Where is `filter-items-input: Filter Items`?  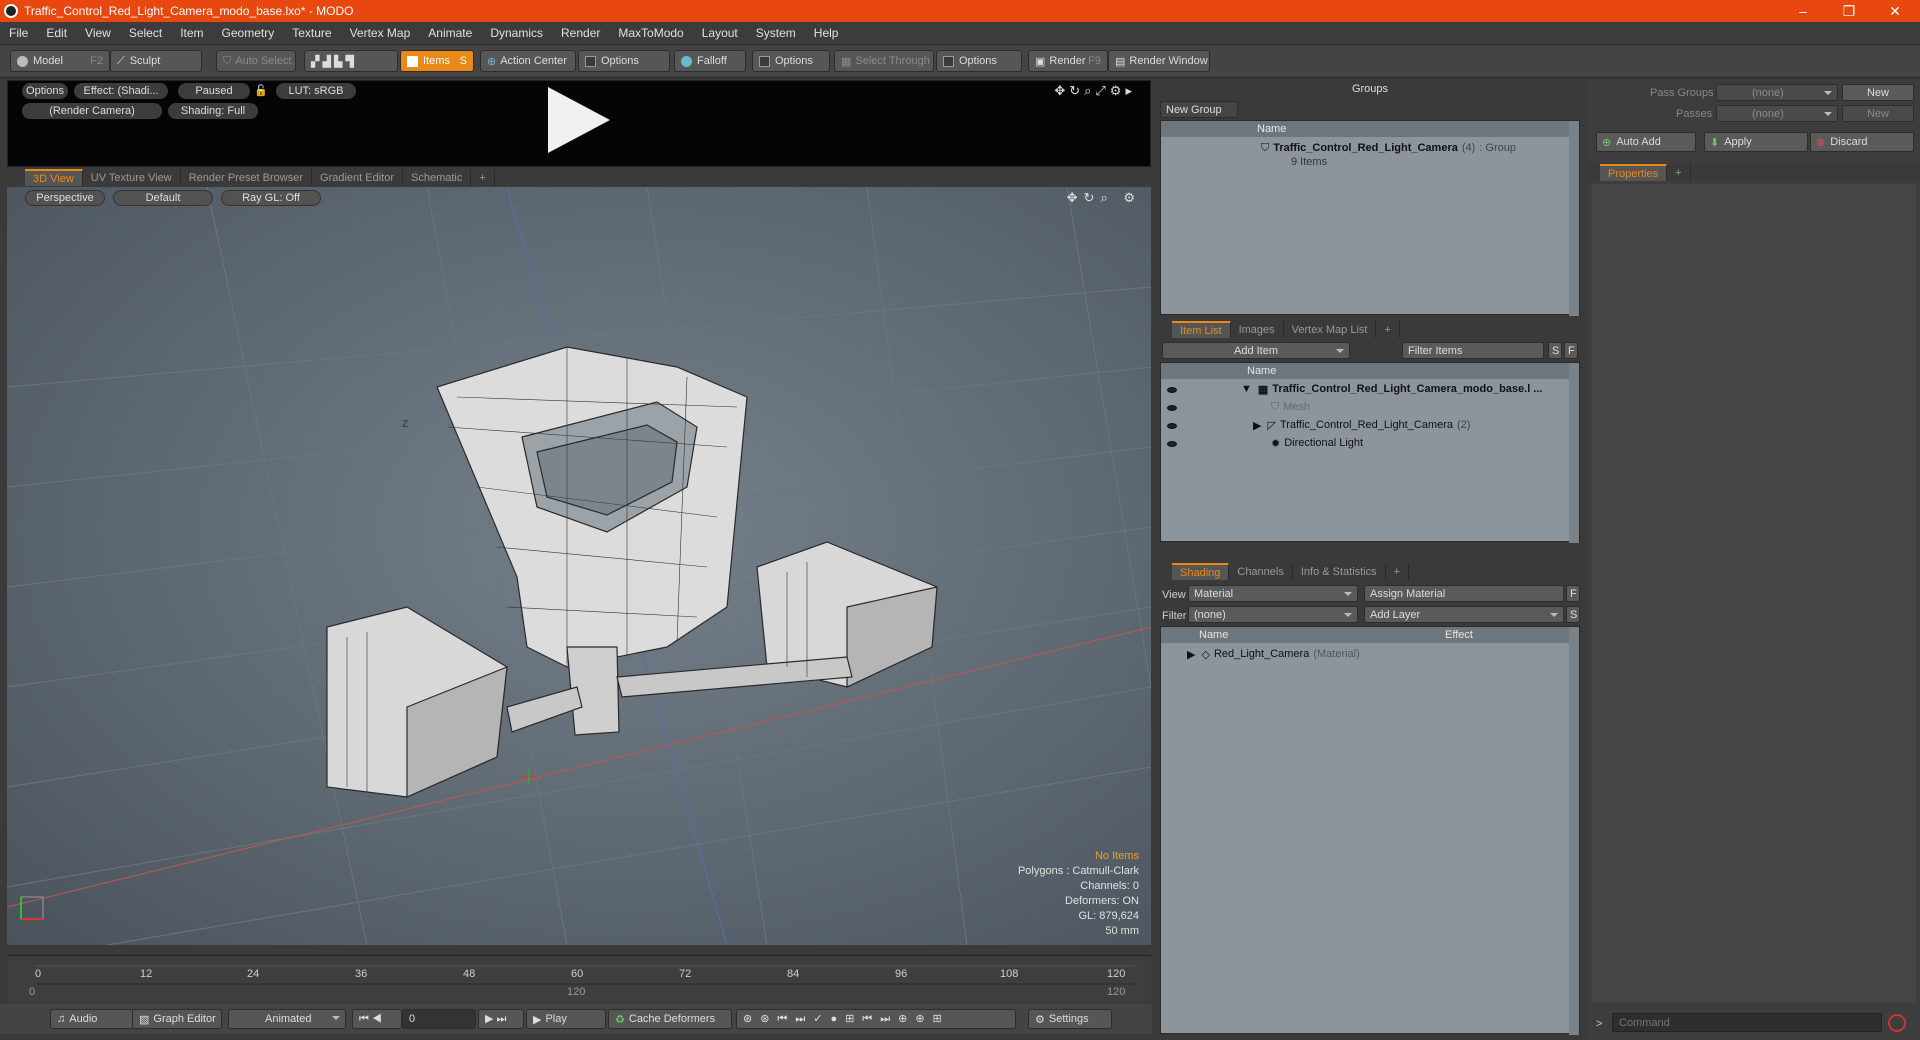
filter-items-input: Filter Items is located at coordinates (1473, 350).